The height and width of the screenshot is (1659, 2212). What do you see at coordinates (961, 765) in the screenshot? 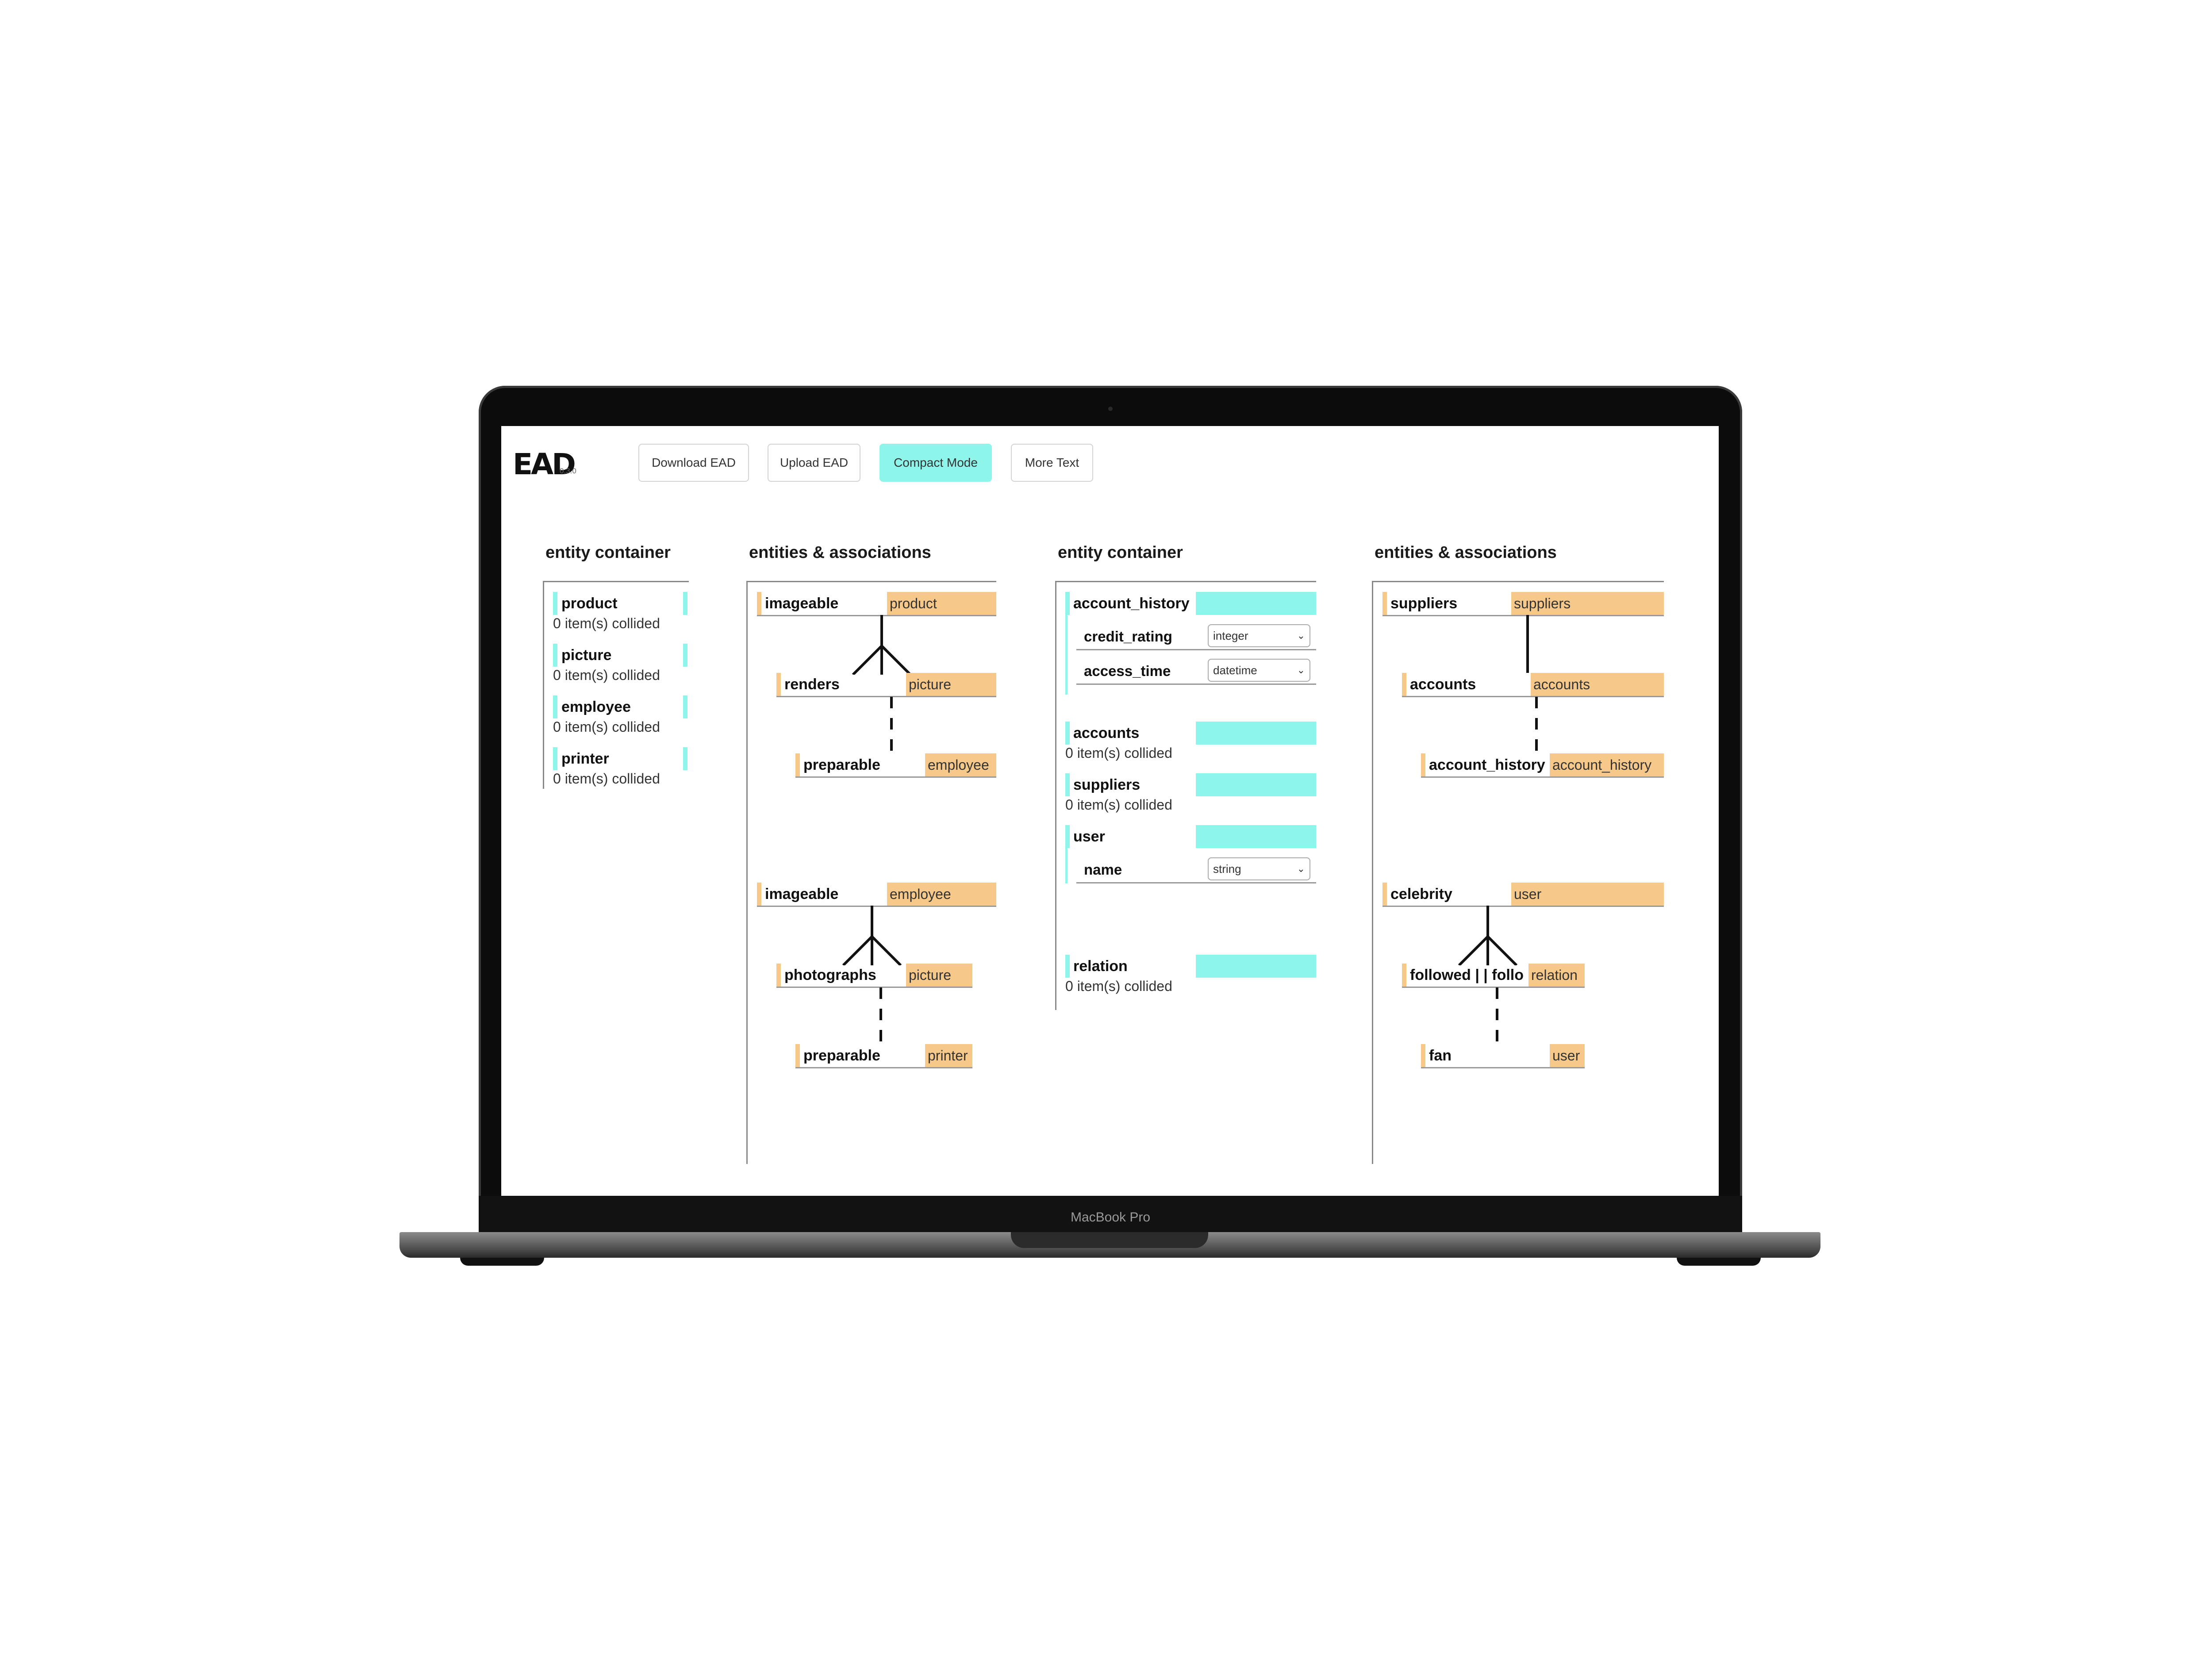
I see `assoc-leaf-tag: employee` at bounding box center [961, 765].